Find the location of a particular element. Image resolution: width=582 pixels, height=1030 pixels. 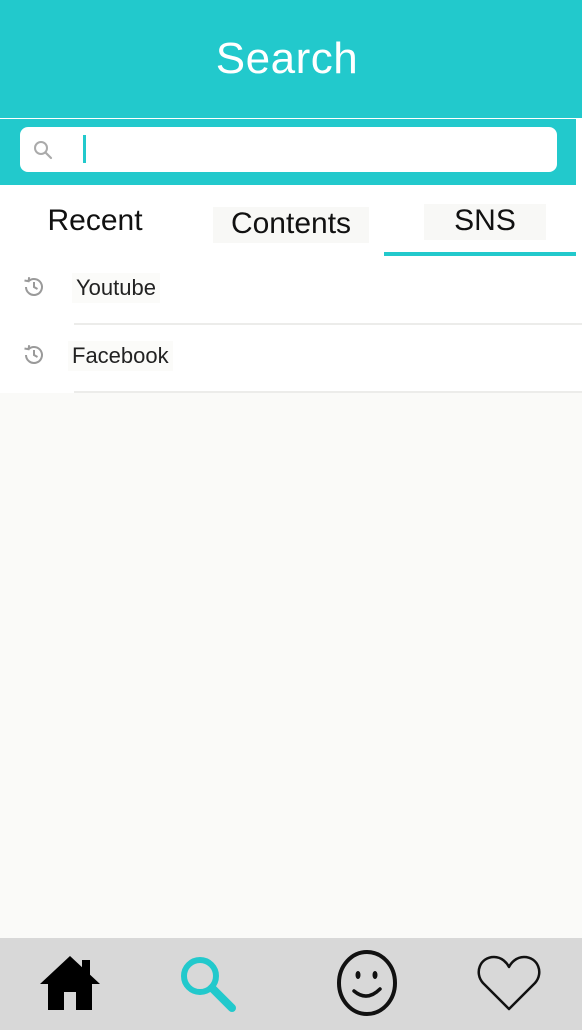

list-item-label: Youtube is located at coordinates (116, 288).